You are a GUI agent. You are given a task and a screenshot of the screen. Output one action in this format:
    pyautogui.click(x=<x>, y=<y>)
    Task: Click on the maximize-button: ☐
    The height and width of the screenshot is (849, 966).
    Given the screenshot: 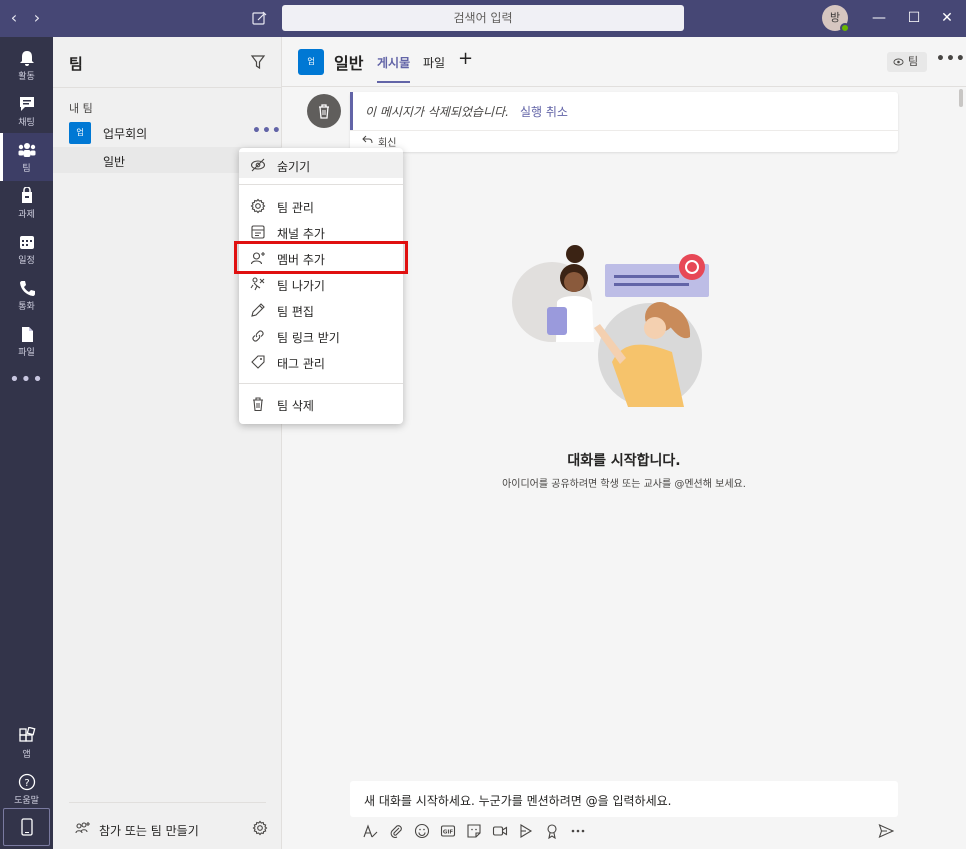 What is the action you would take?
    pyautogui.click(x=914, y=18)
    